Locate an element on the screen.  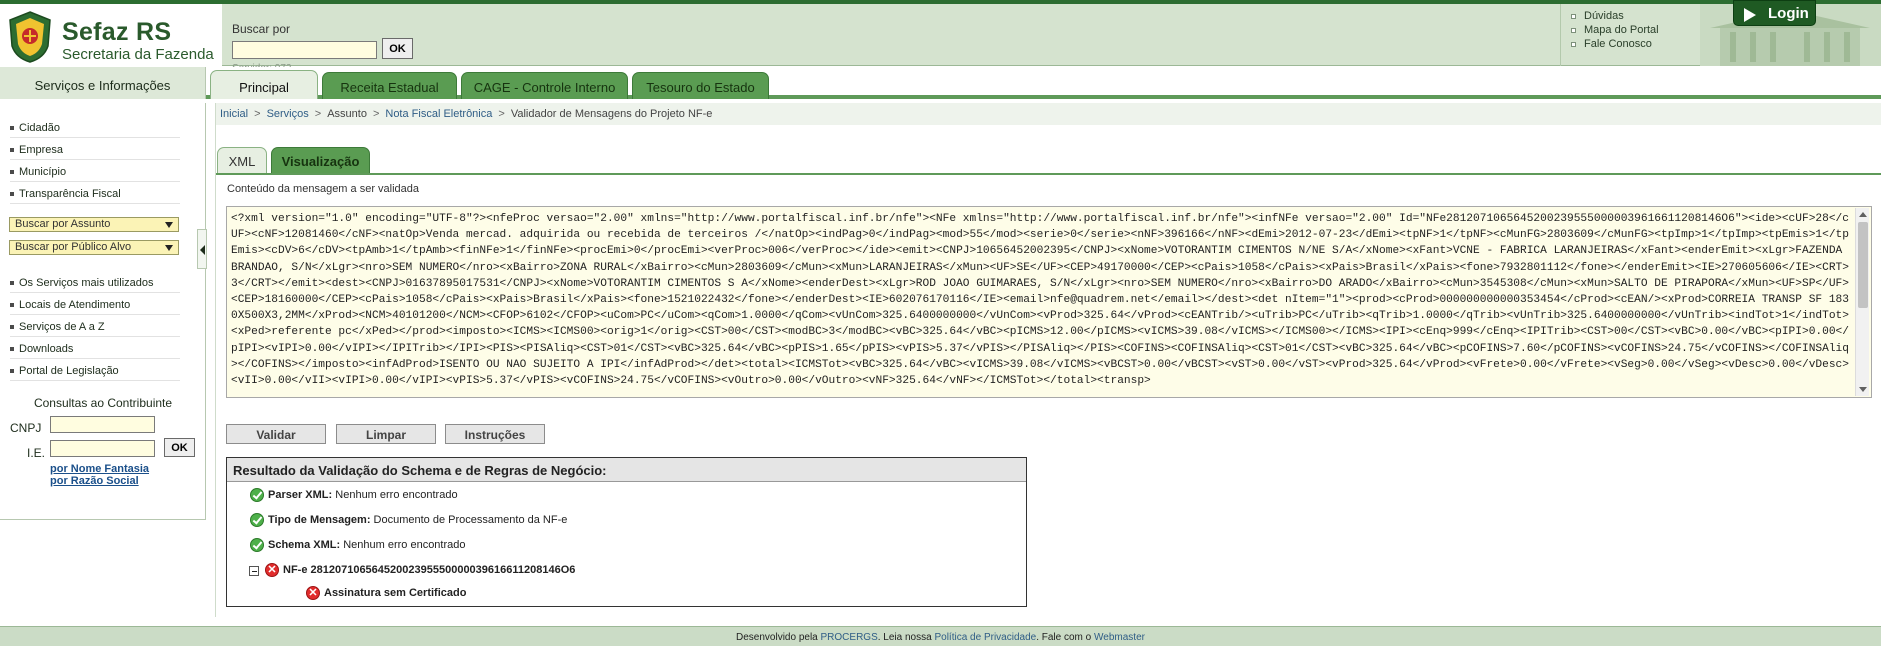
top-links: Dúvidas Mapa do Portal Fale Conosco is located at coordinates (1615, 31).